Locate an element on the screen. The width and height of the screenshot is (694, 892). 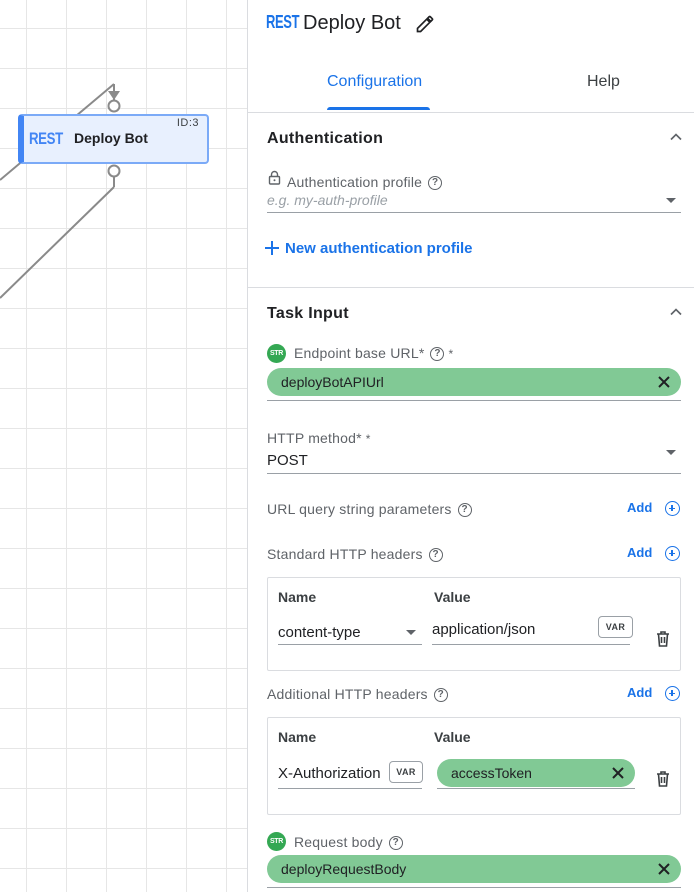
new-auth-profile-button: New authentication profile is located at coordinates (369, 248).